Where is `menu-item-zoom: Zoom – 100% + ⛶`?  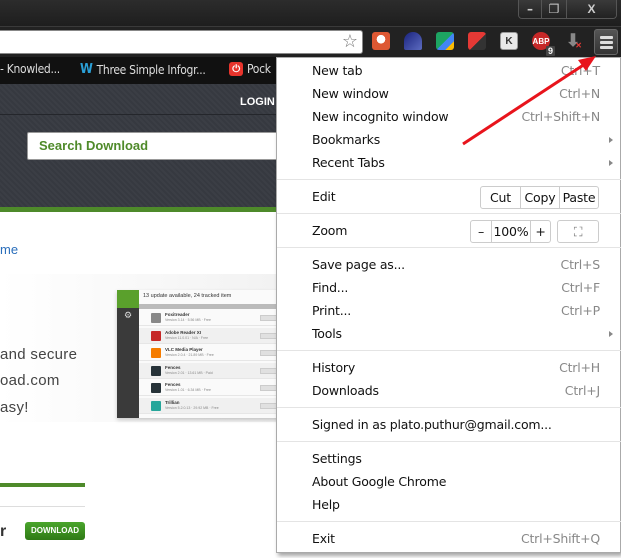
menu-item-zoom: Zoom – 100% + ⛶ is located at coordinates (449, 231).